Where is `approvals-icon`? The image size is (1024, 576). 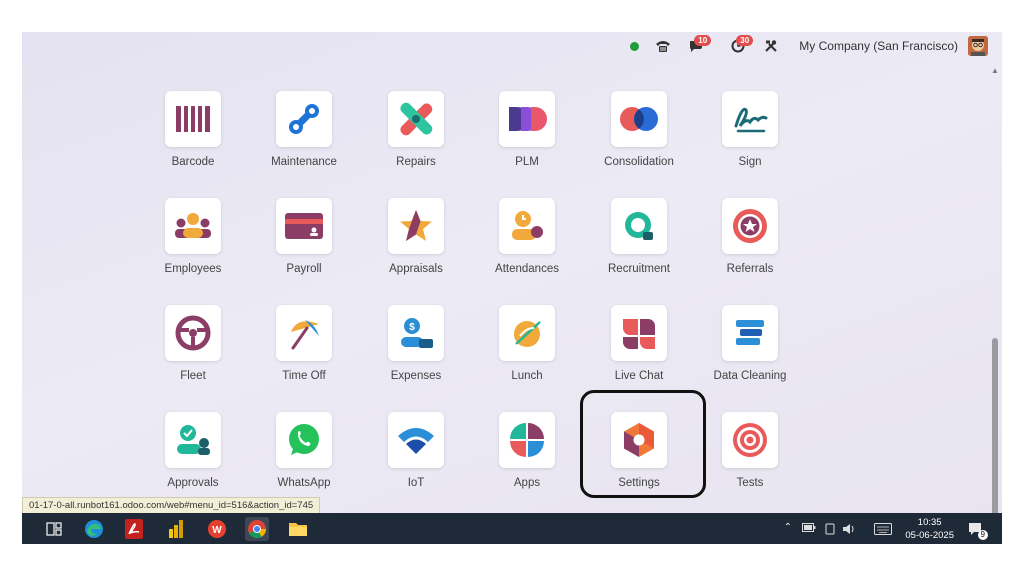
approvals-icon is located at coordinates (193, 440).